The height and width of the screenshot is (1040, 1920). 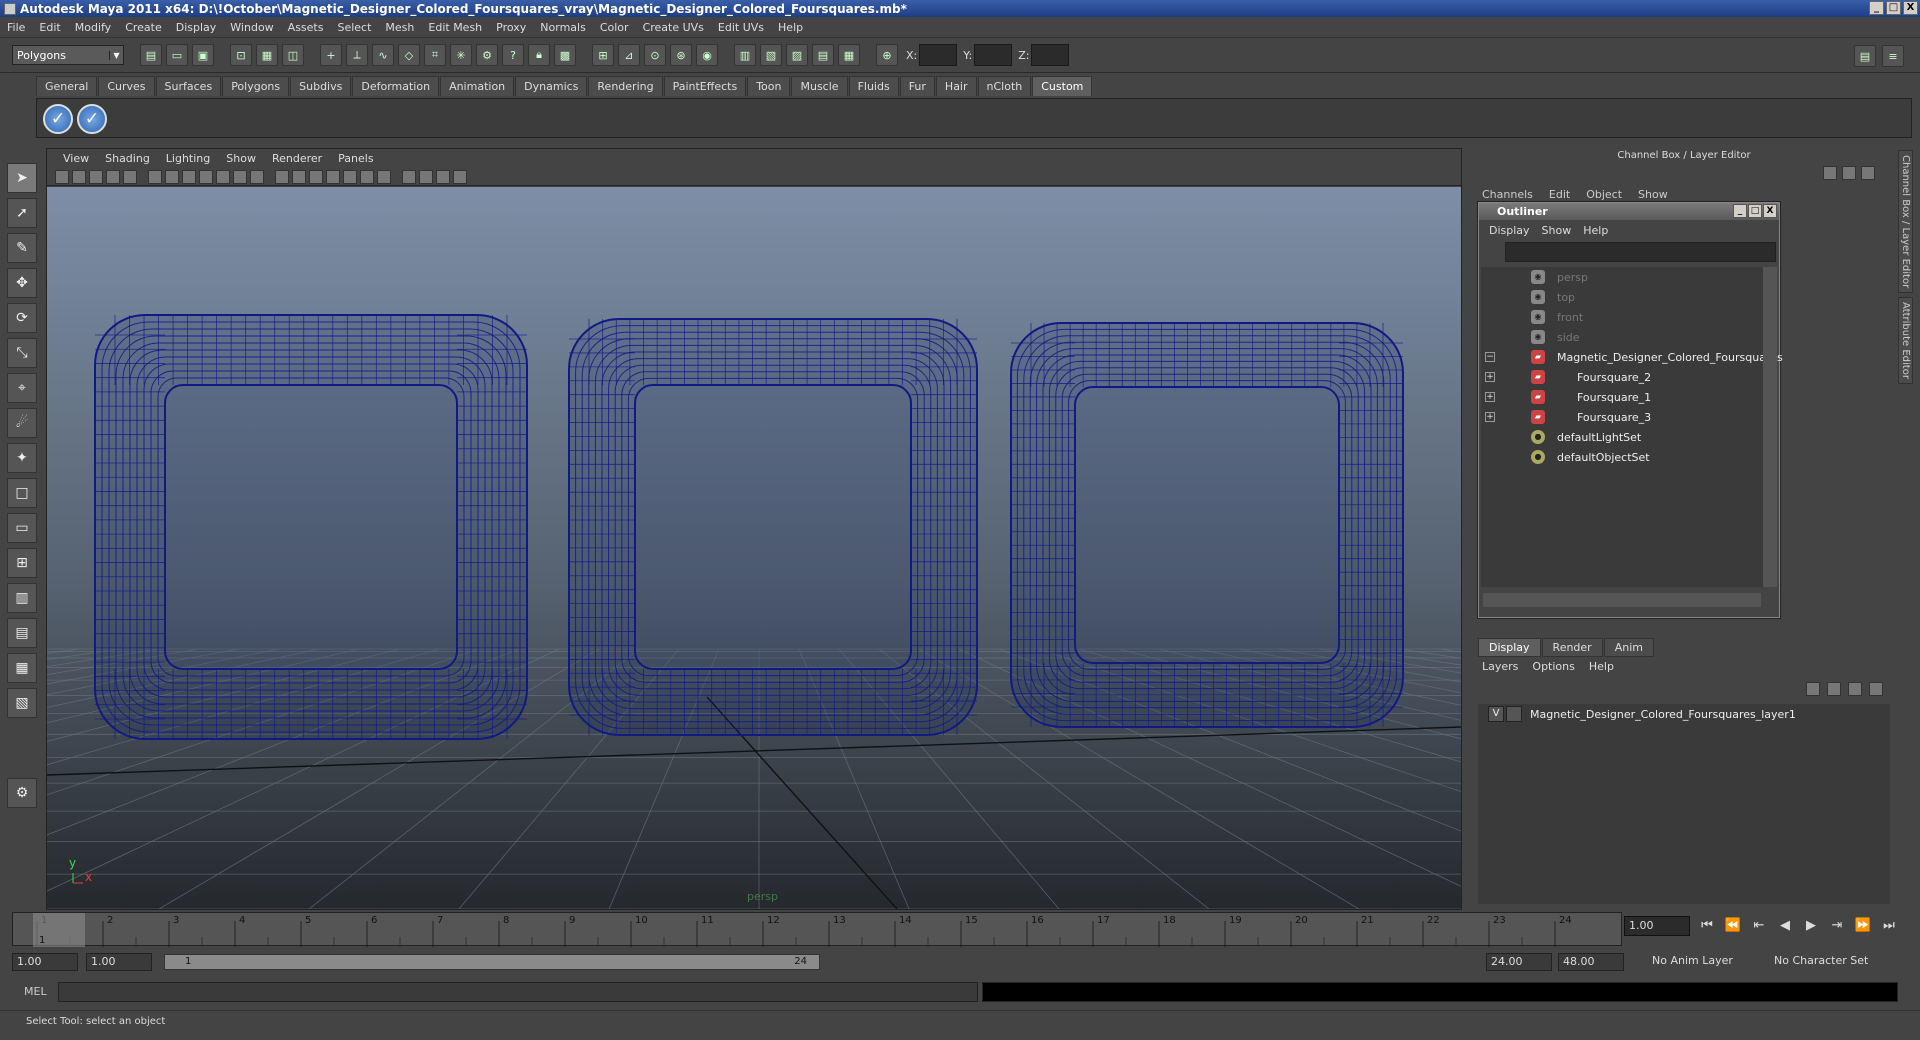 I want to click on move-tool-icon: ✥, so click(x=22, y=283).